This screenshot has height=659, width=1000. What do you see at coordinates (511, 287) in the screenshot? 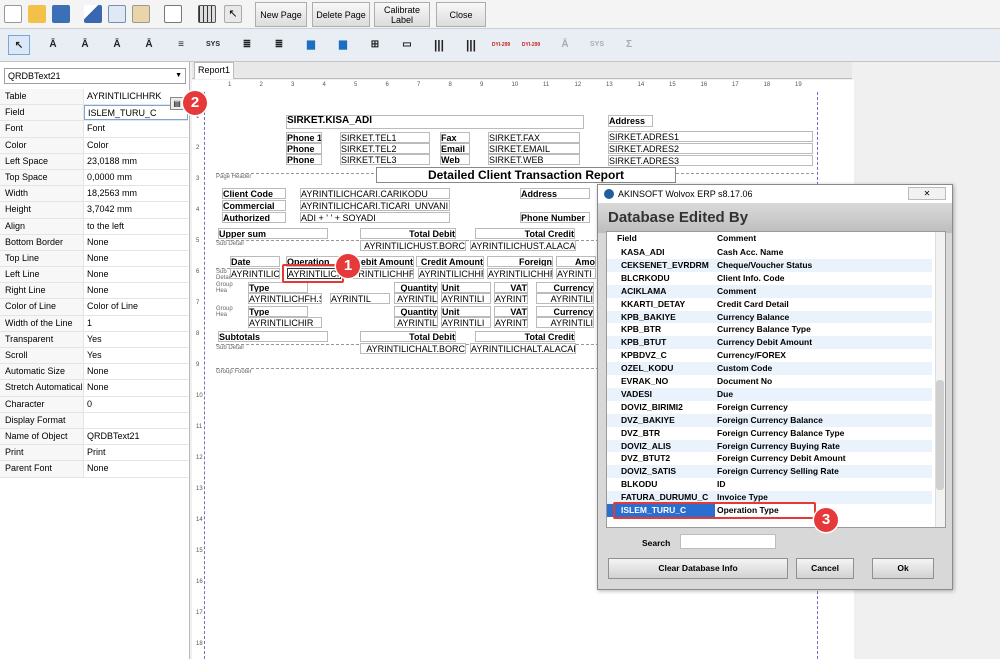
I see `vat-label-1: VAT` at bounding box center [511, 287].